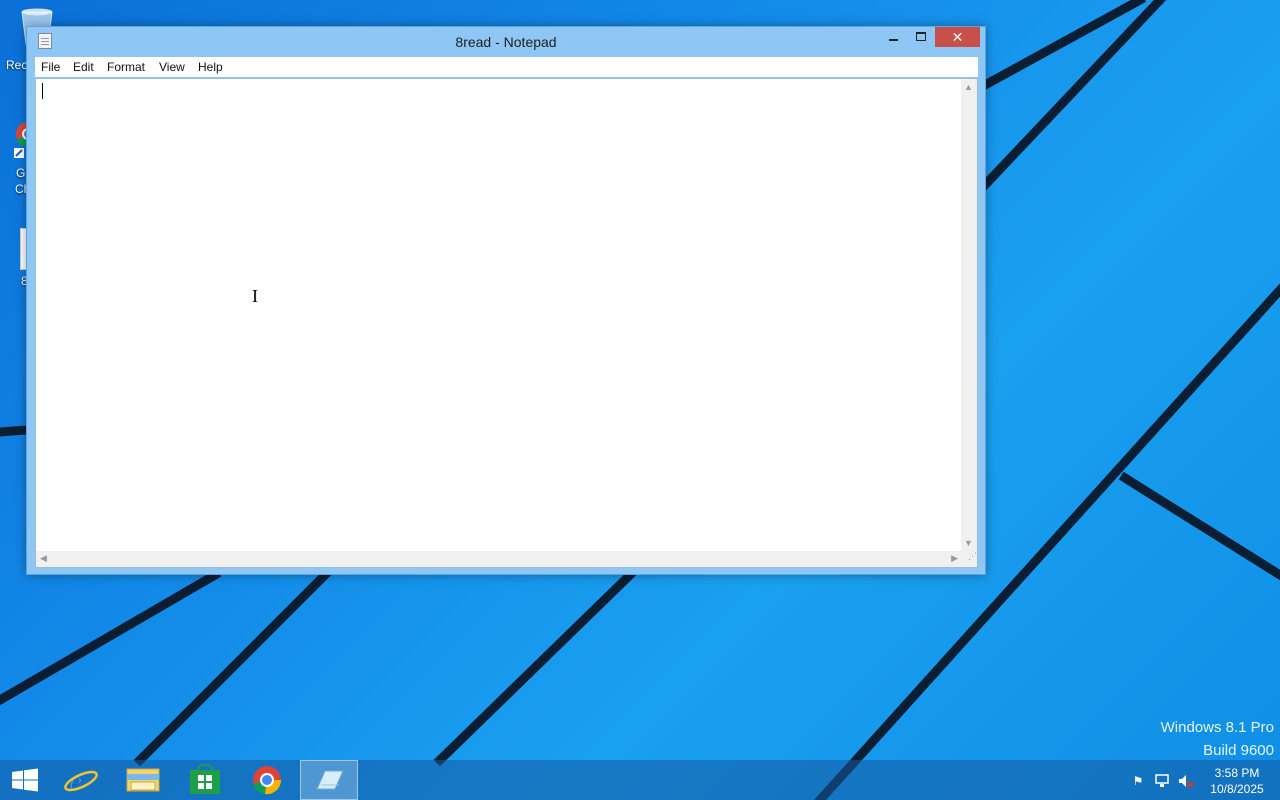 Image resolution: width=1280 pixels, height=800 pixels. Describe the element at coordinates (255, 296) in the screenshot. I see `ibeam-cursor-icon: I` at that location.